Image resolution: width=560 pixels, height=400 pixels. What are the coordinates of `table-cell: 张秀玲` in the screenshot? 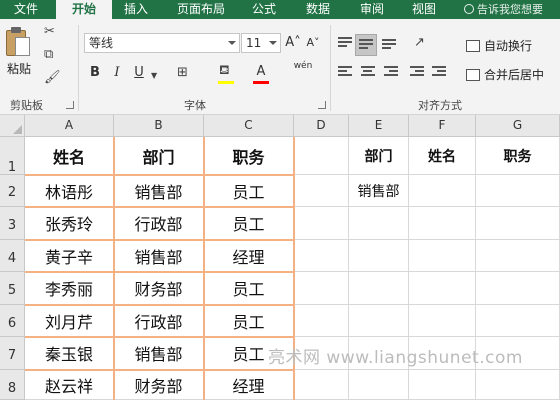 It's located at (69, 223).